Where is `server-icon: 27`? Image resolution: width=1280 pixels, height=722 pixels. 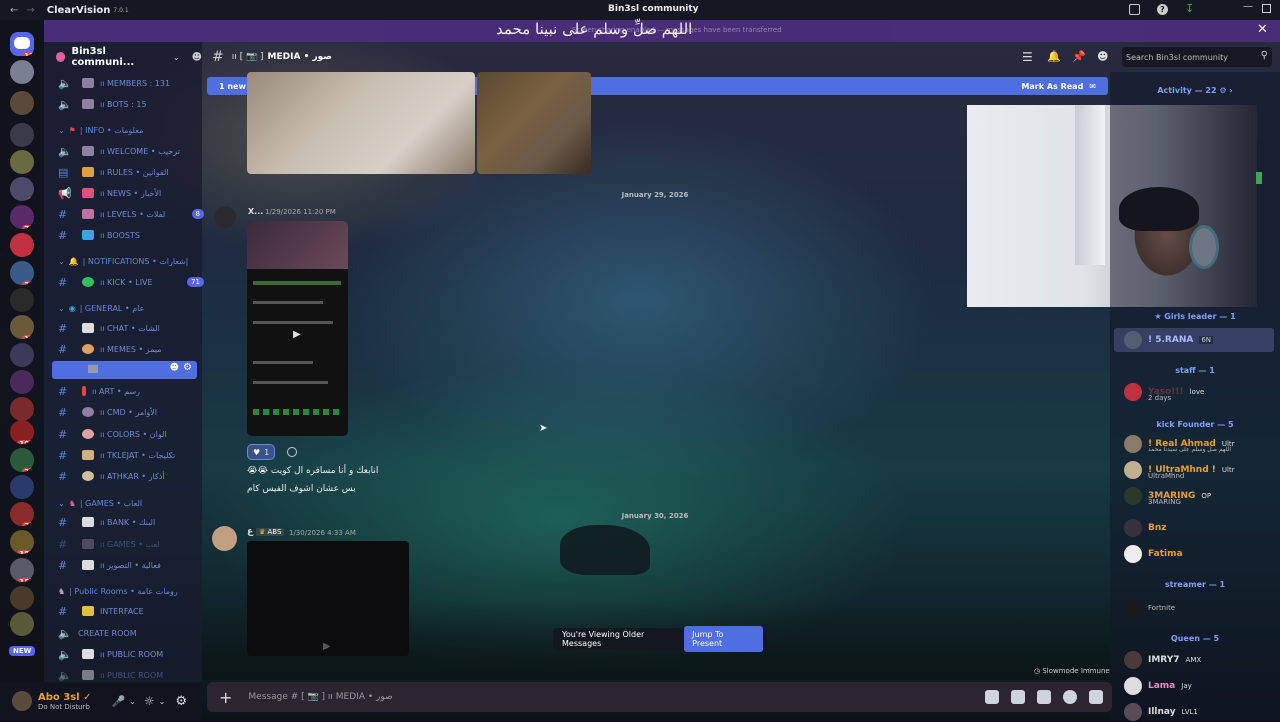
server-icon: 27 is located at coordinates (22, 460).